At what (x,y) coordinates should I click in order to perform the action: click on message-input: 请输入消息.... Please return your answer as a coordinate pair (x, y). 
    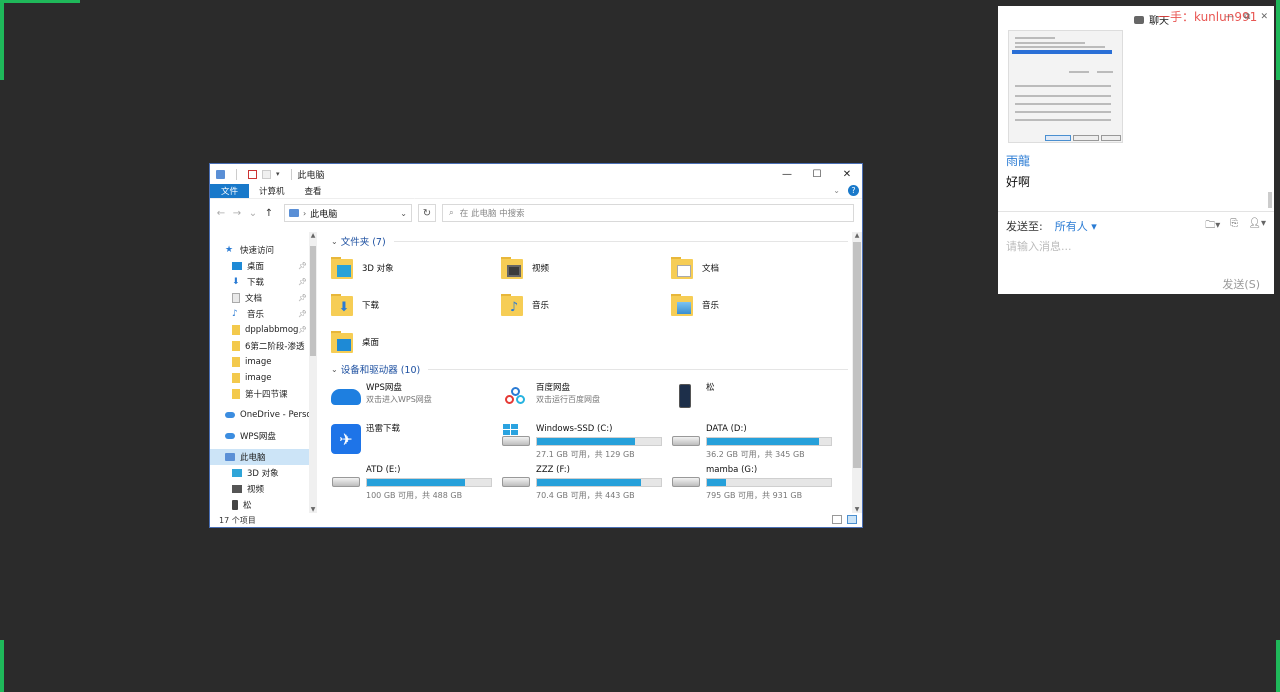
    Looking at the image, I should click on (1039, 246).